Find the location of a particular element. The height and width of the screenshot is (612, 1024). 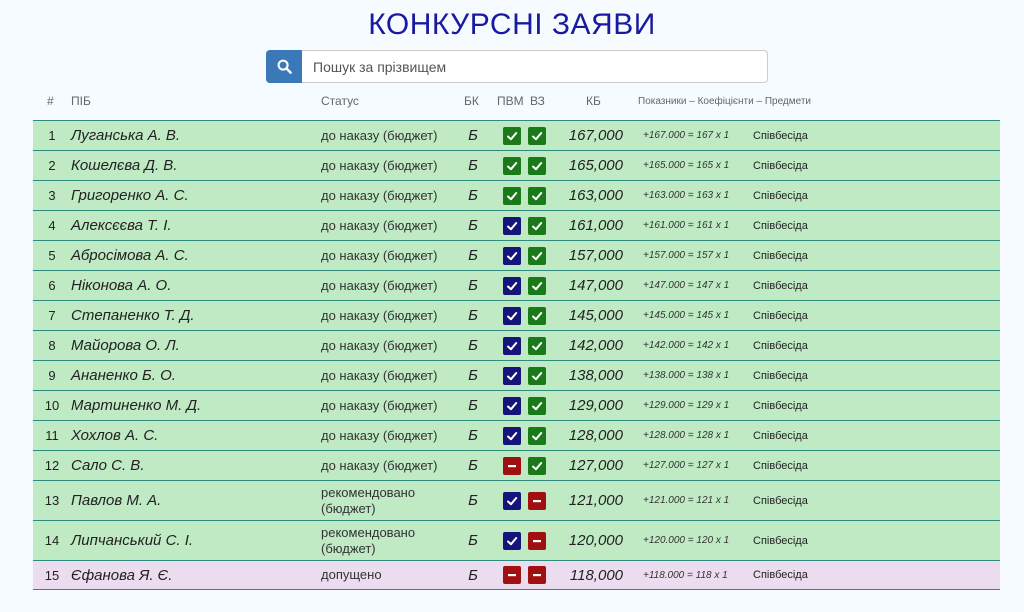

application-status: допущено is located at coordinates (351, 574).